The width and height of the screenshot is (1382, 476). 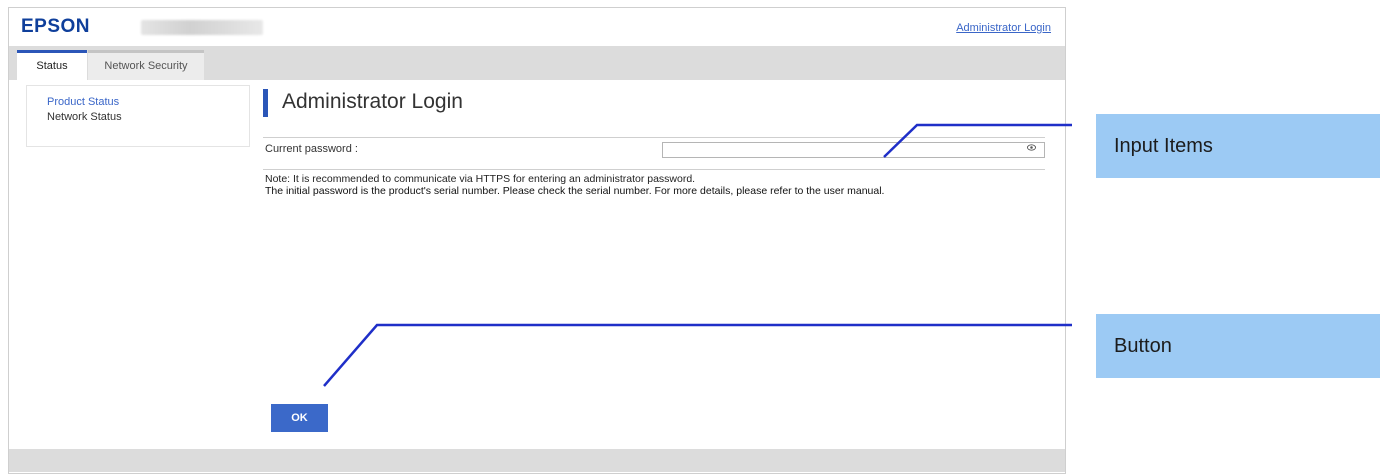 What do you see at coordinates (311, 149) in the screenshot?
I see `current-password-label: Current password :` at bounding box center [311, 149].